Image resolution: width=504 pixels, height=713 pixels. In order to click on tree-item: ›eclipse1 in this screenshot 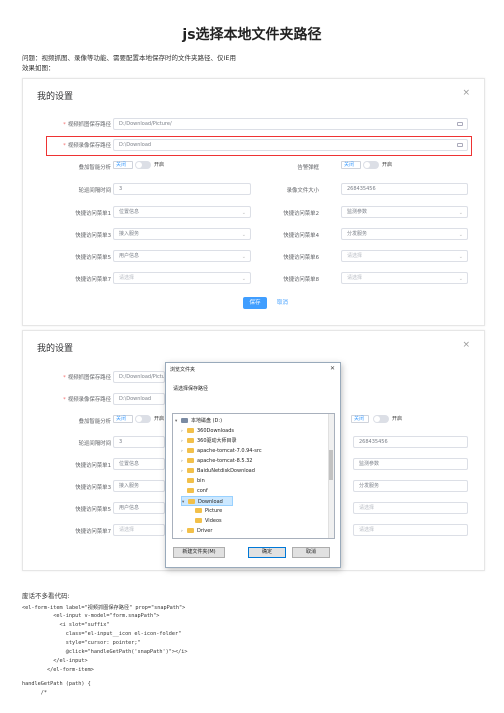, I will do `click(199, 537)`.